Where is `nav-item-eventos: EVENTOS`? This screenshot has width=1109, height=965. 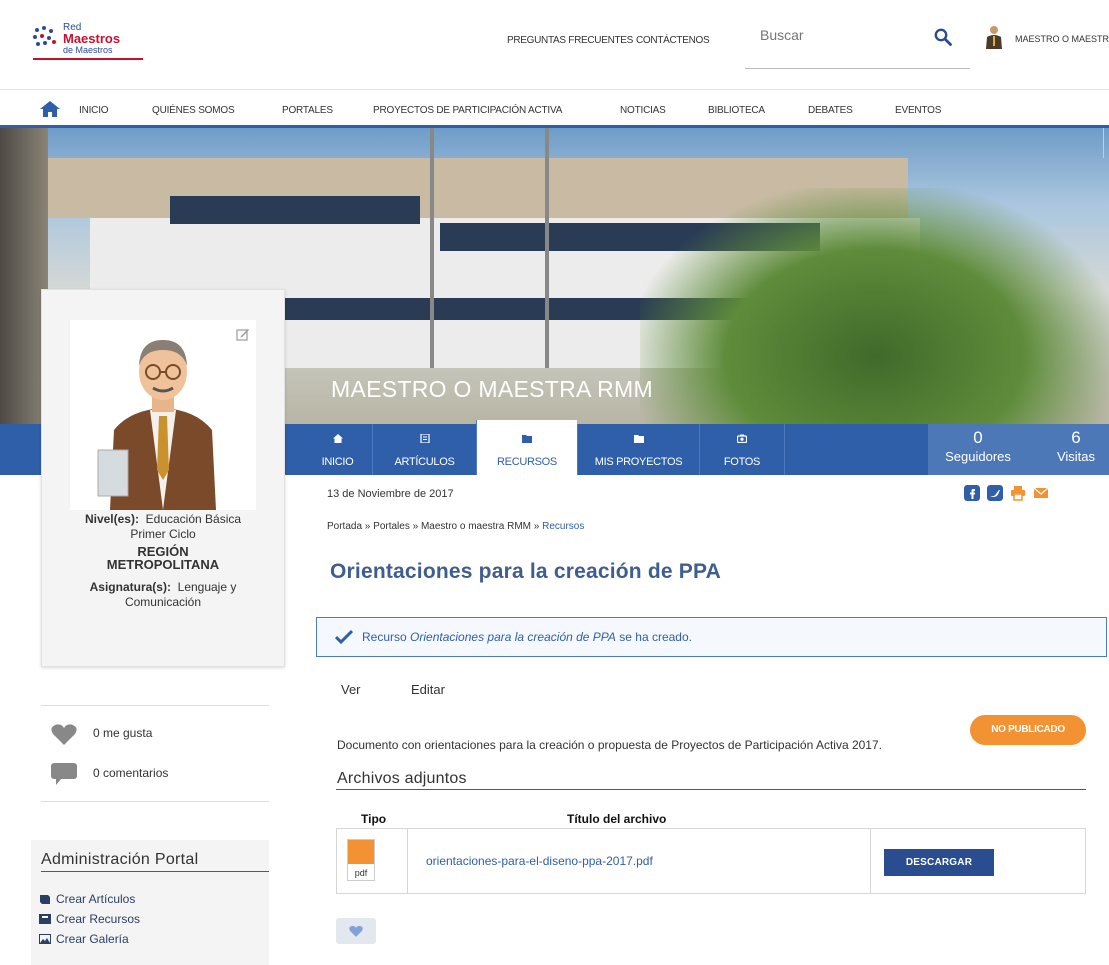
nav-item-eventos: EVENTOS is located at coordinates (918, 110).